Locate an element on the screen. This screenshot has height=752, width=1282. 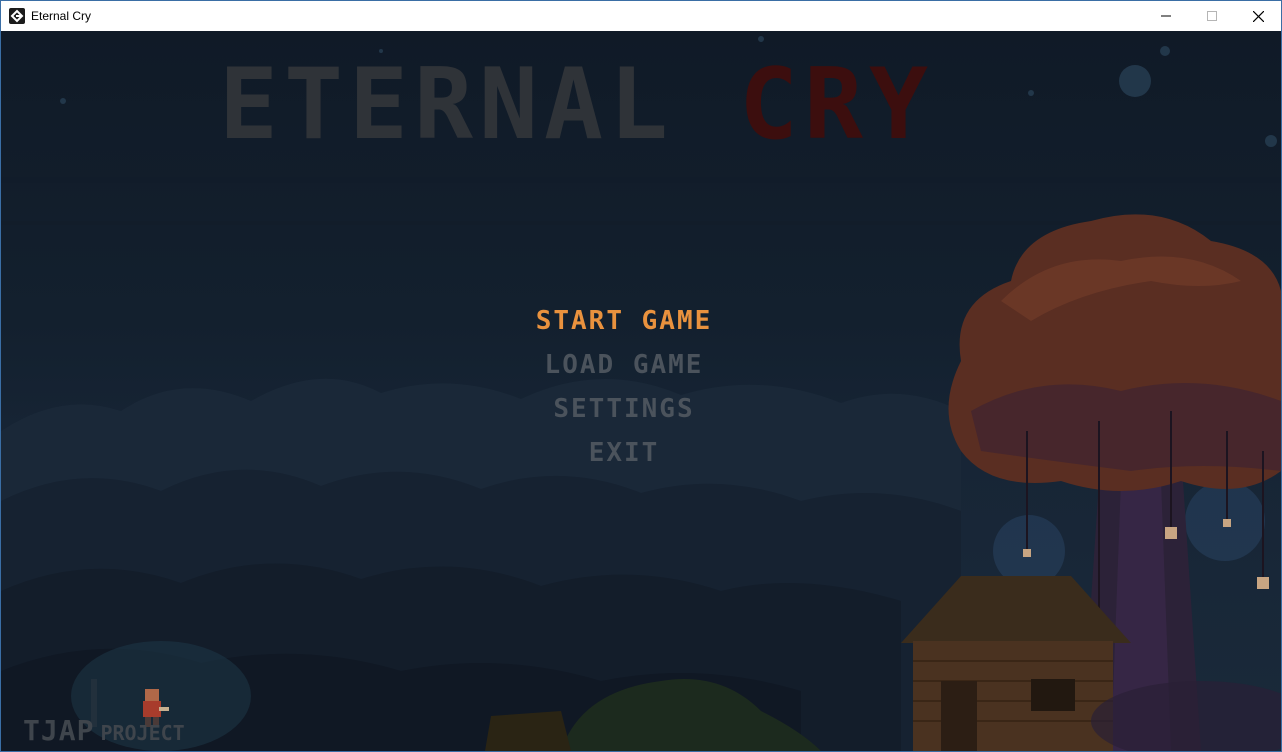
window-controls is located at coordinates (1212, 16).